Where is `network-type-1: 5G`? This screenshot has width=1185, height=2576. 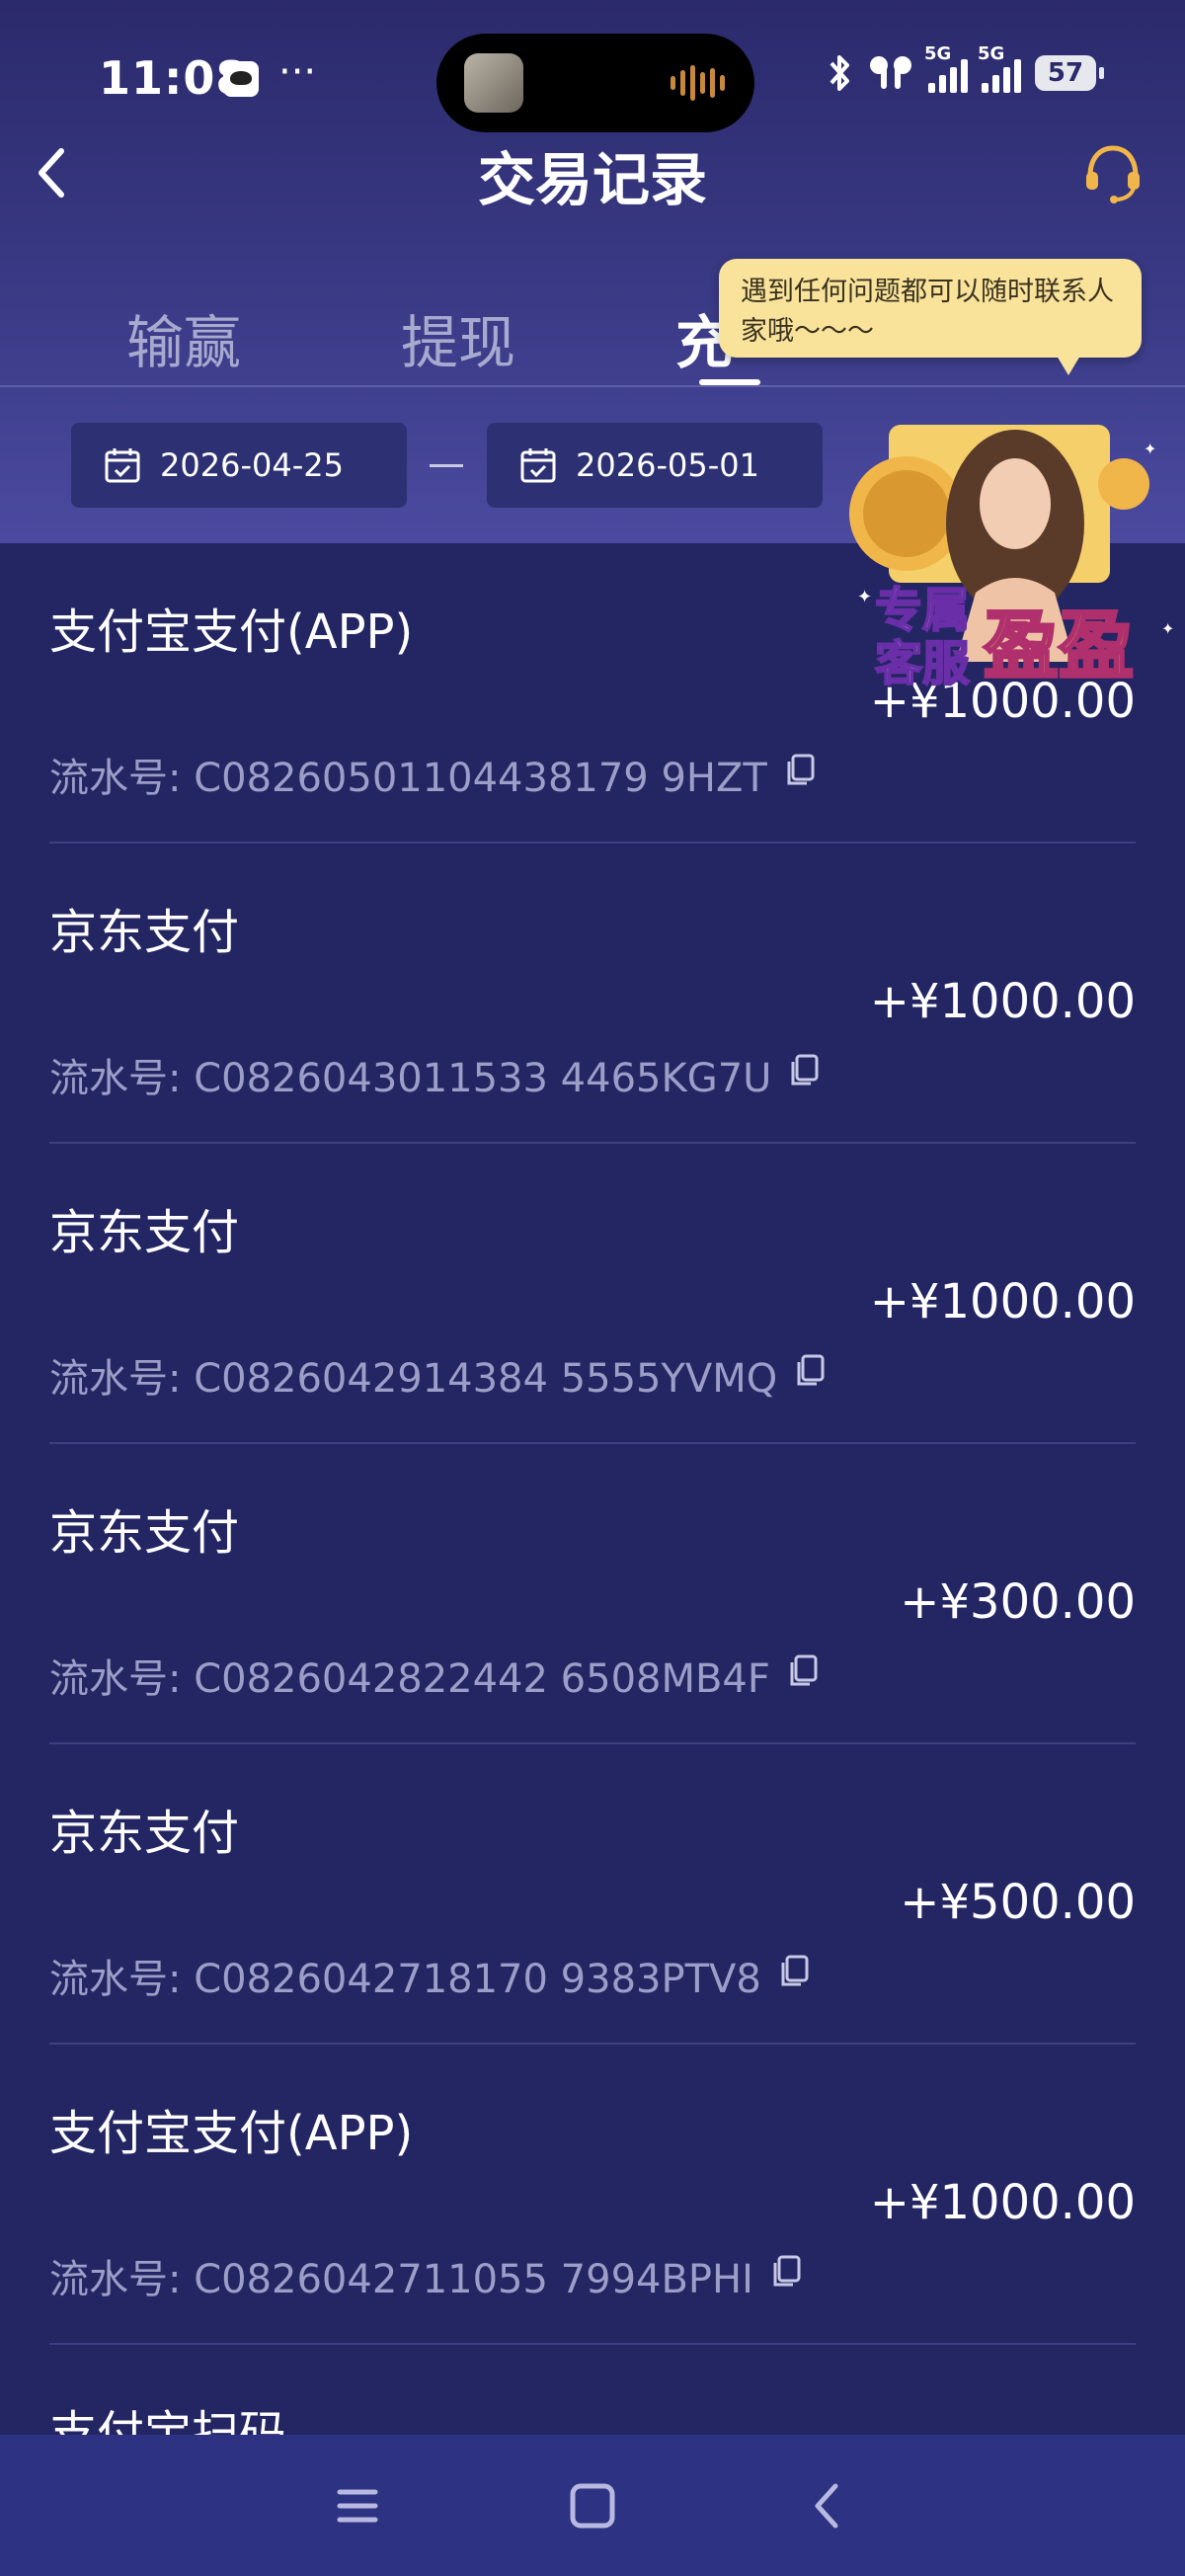
network-type-1: 5G is located at coordinates (938, 53).